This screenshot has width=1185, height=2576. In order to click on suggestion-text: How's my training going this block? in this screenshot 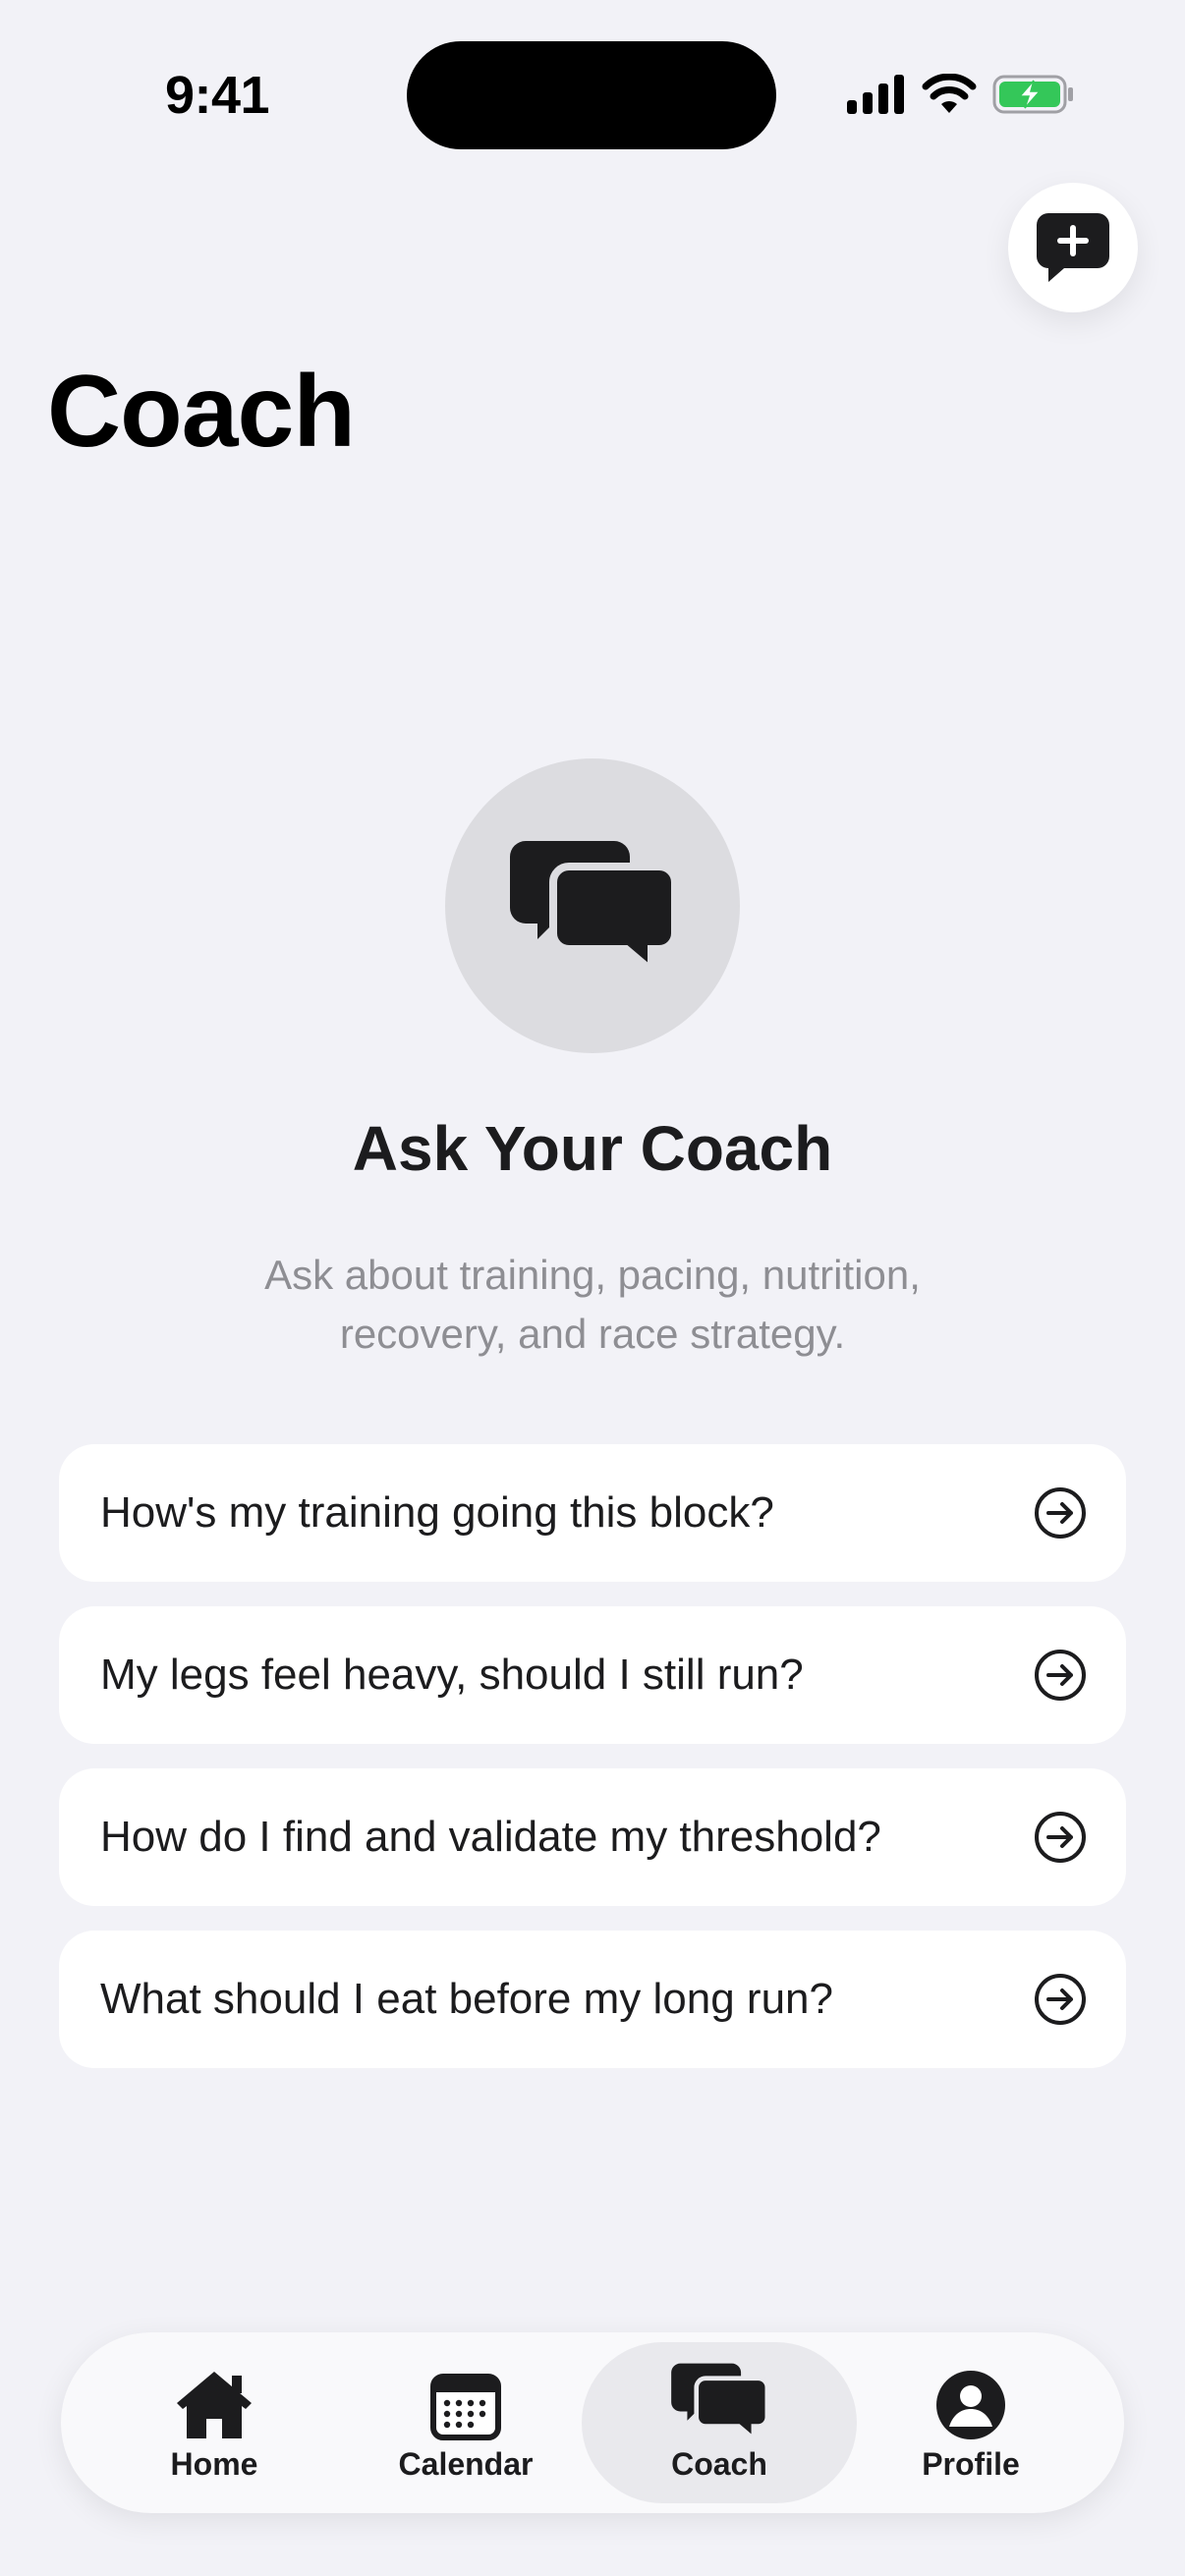, I will do `click(437, 1512)`.